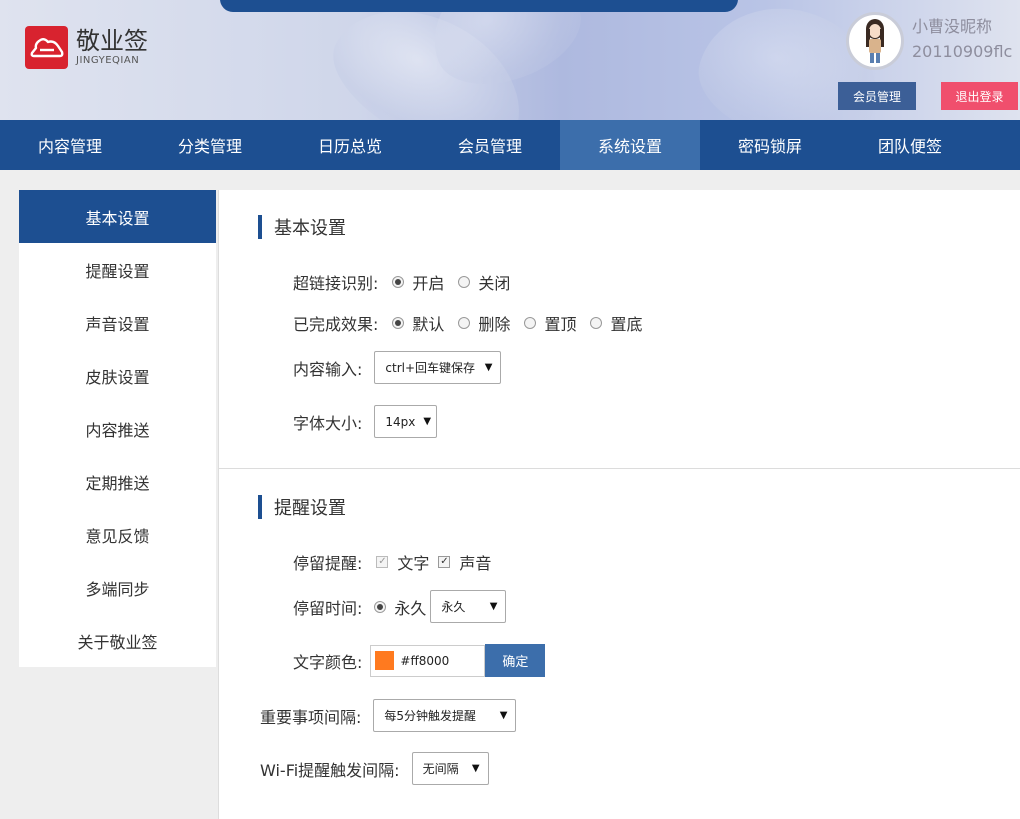  What do you see at coordinates (328, 369) in the screenshot?
I see `field-label: 内容输入:` at bounding box center [328, 369].